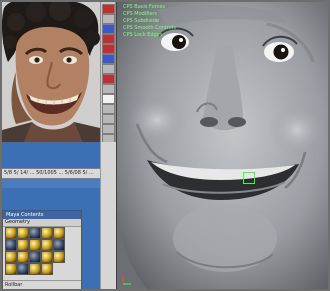 Image resolution: width=330 pixels, height=291 pixels. Describe the element at coordinates (149, 28) in the screenshot. I see `hud-line: CPS Smooth Controls` at that location.